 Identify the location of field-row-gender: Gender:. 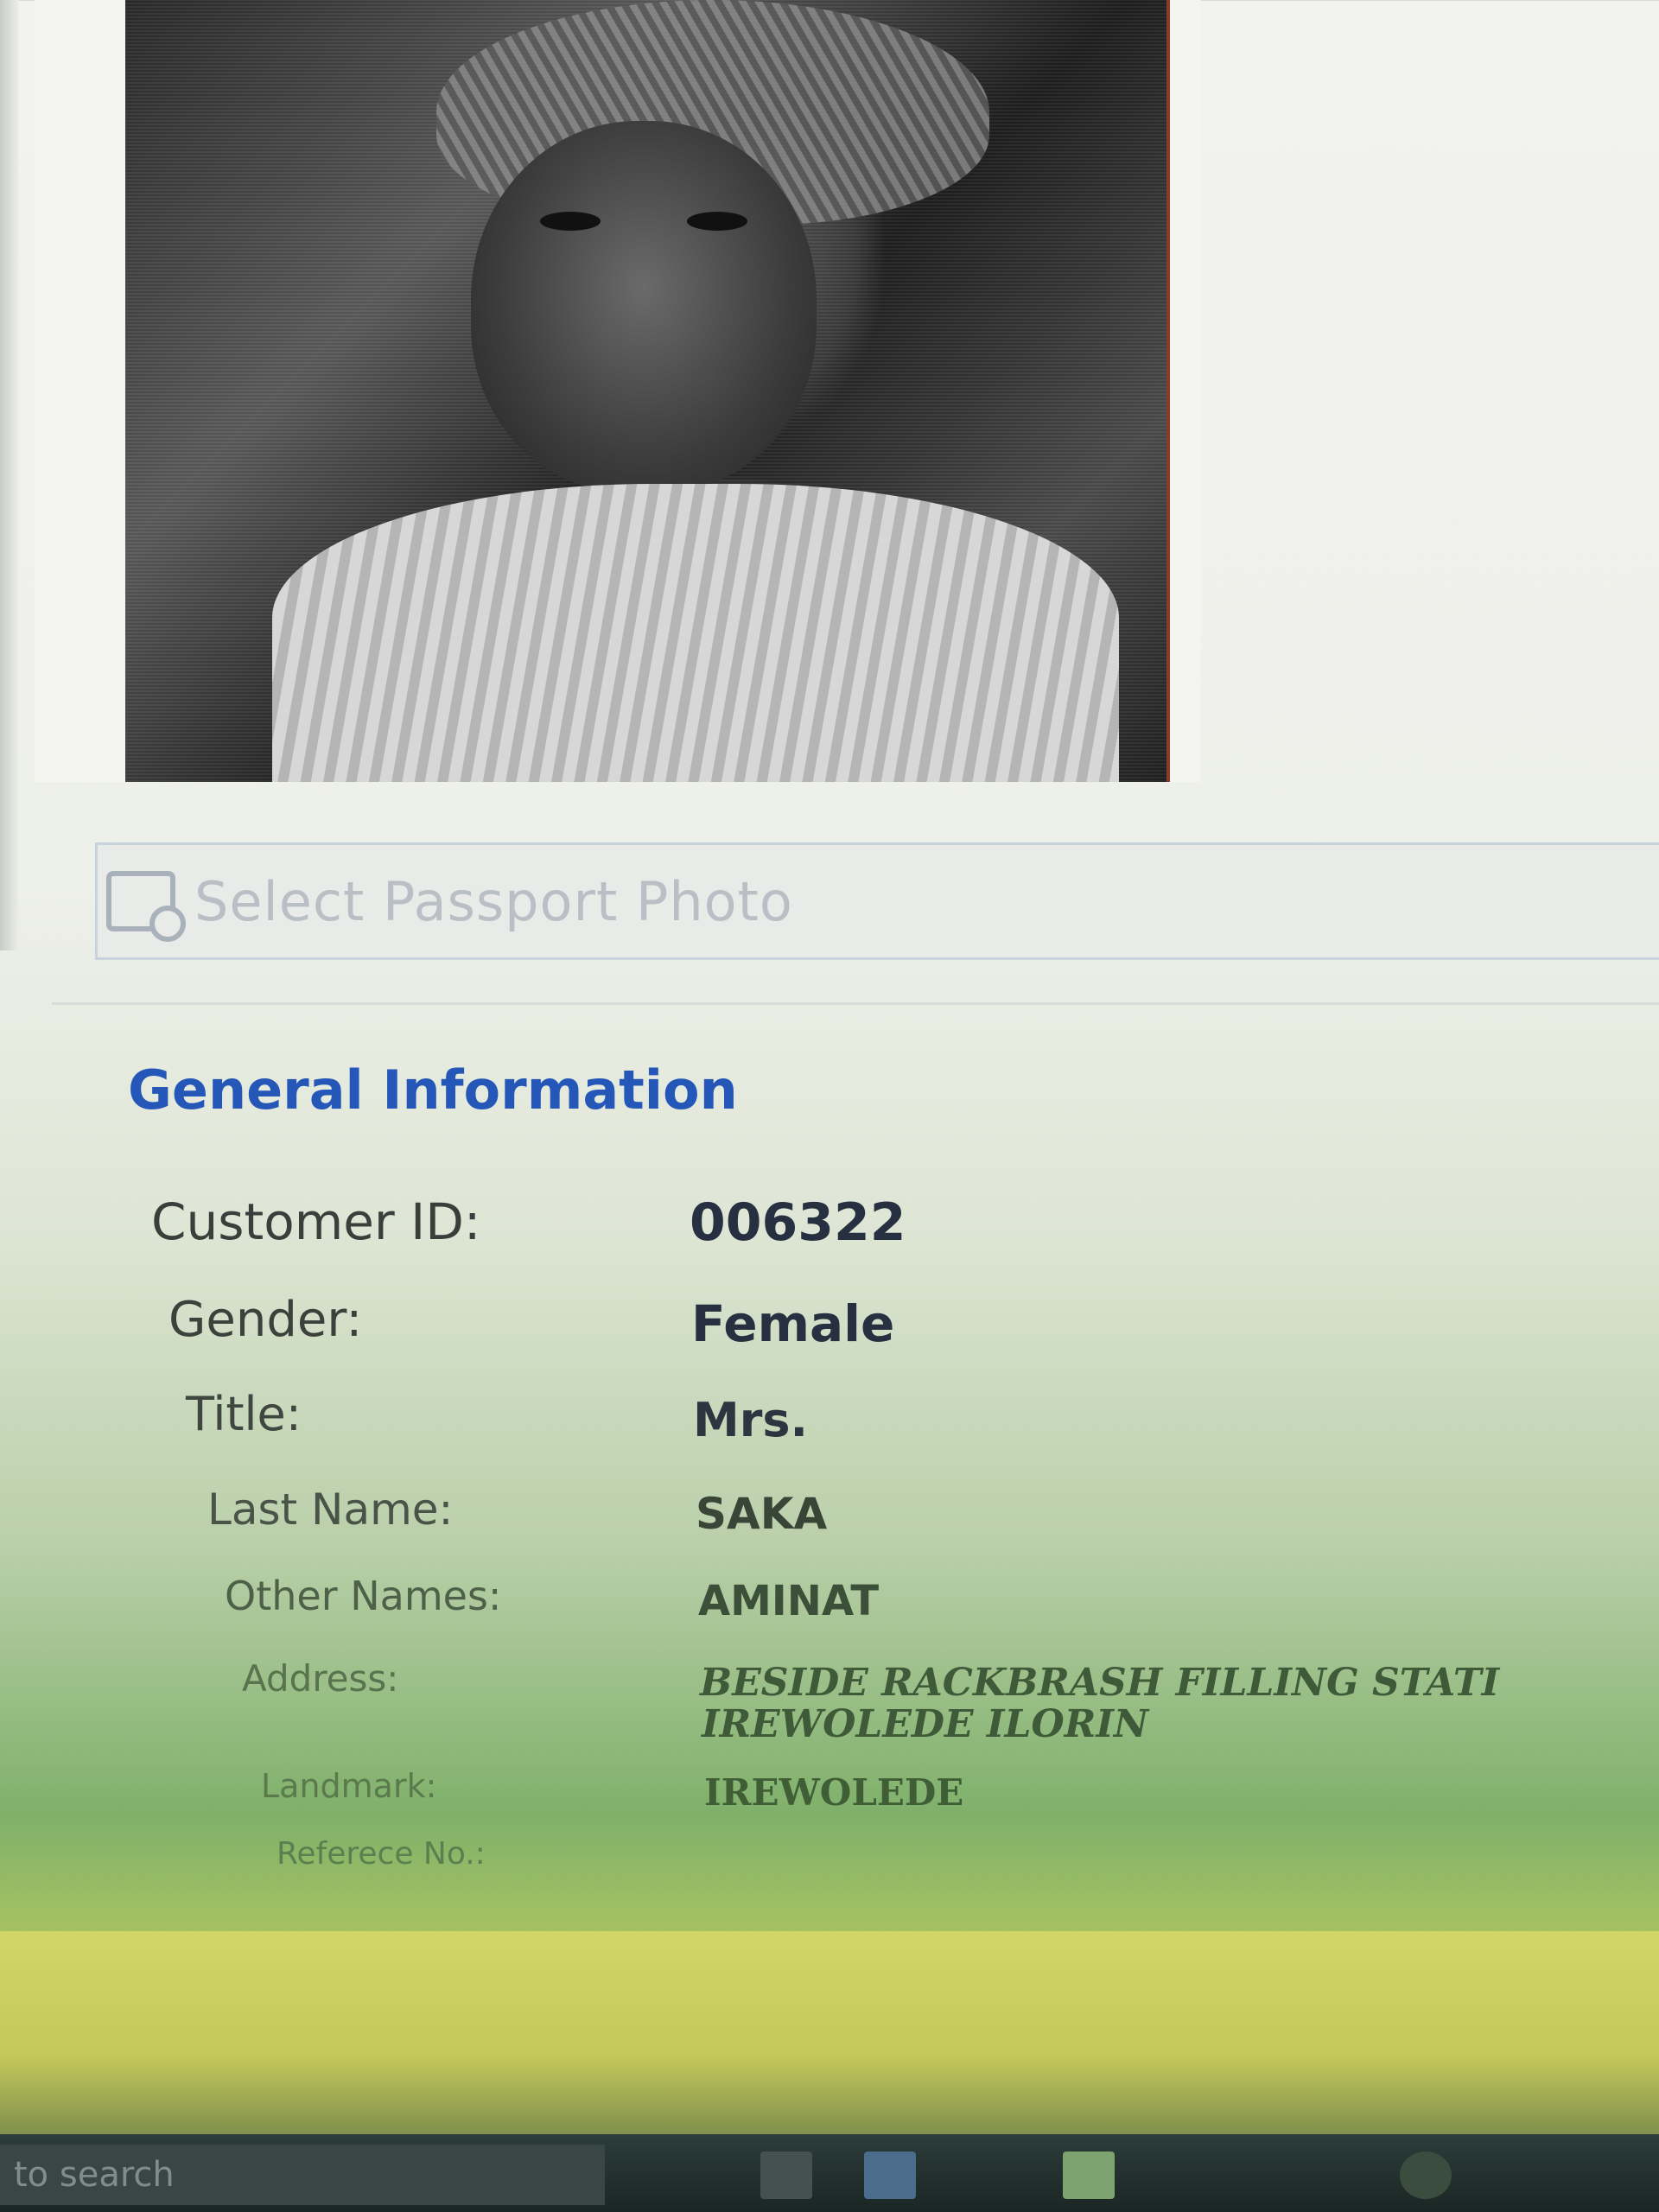
(265, 1320).